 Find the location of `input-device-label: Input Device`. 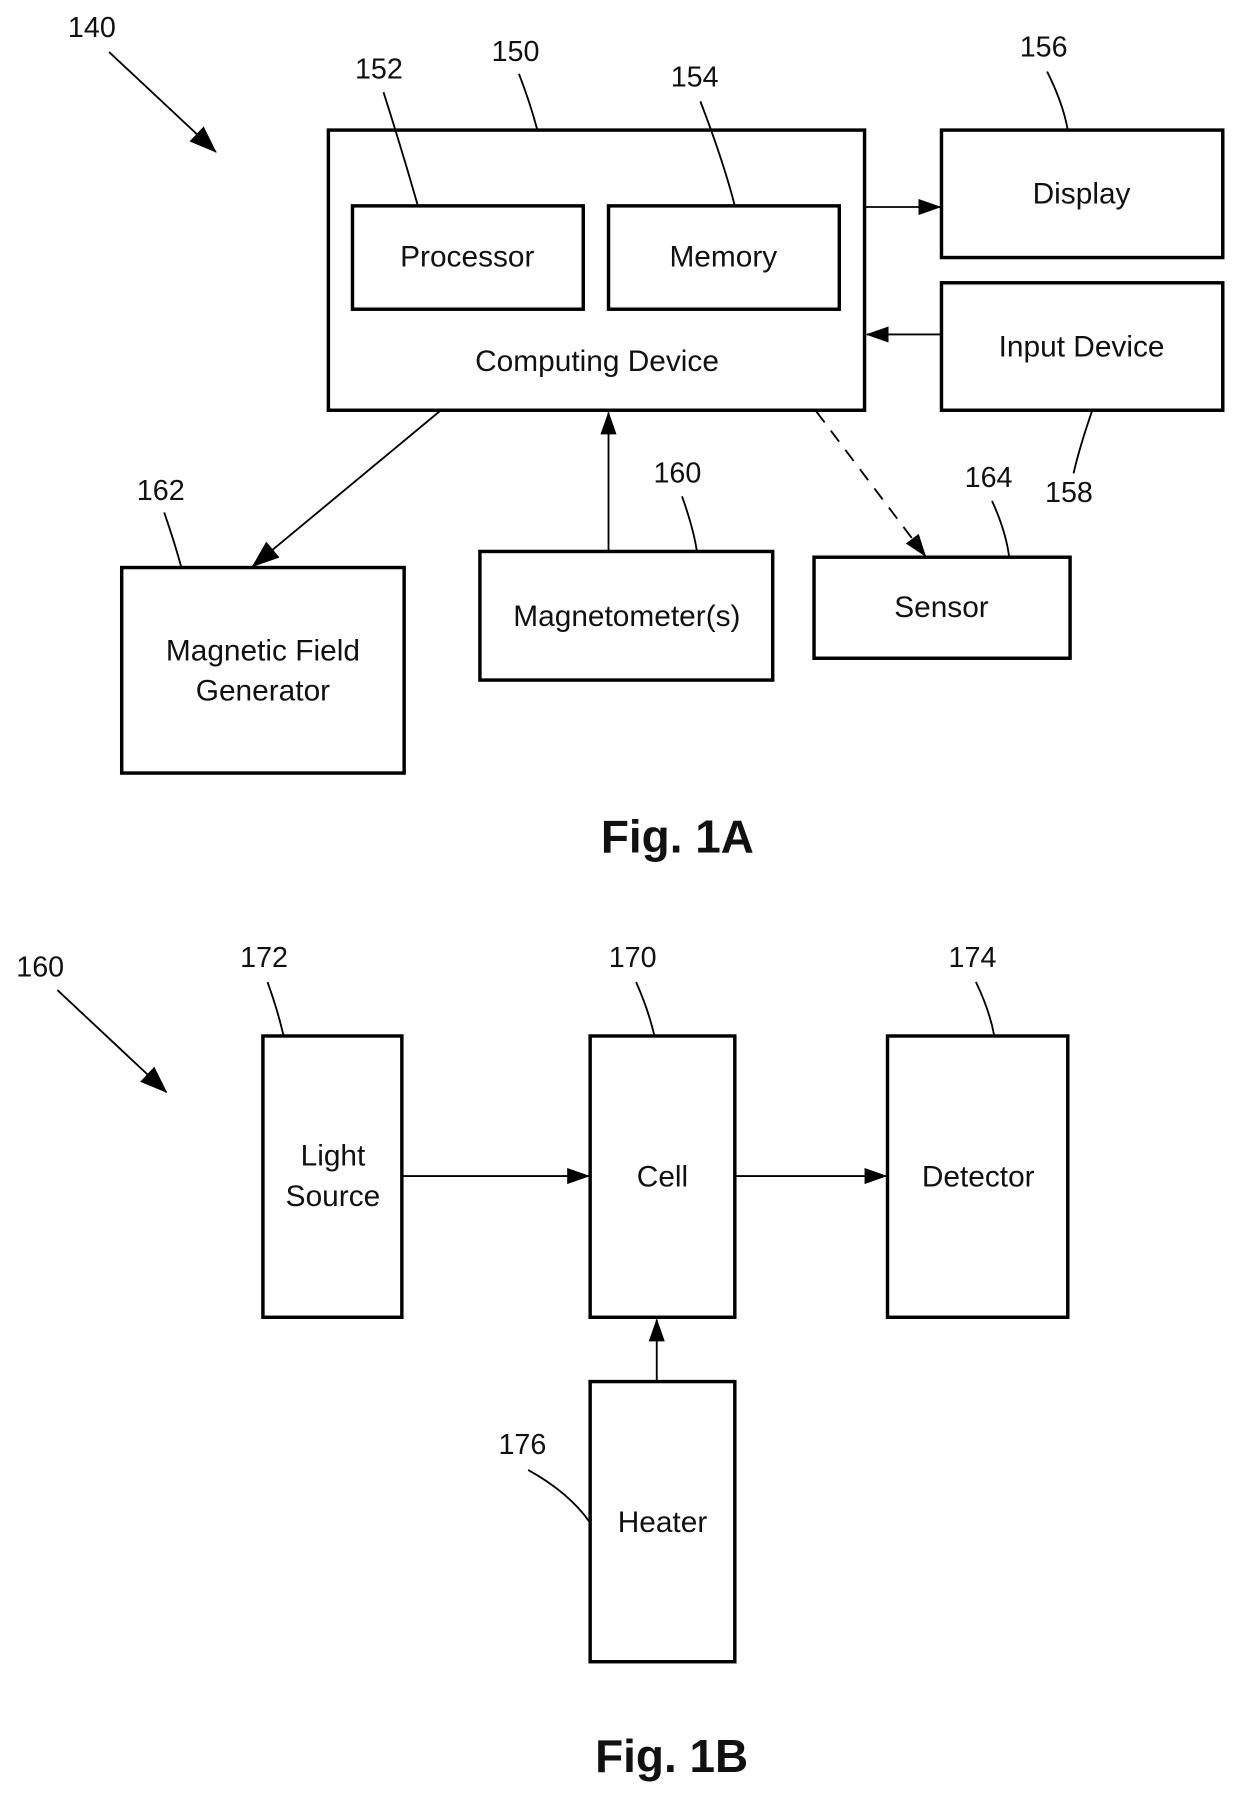

input-device-label: Input Device is located at coordinates (1082, 346).